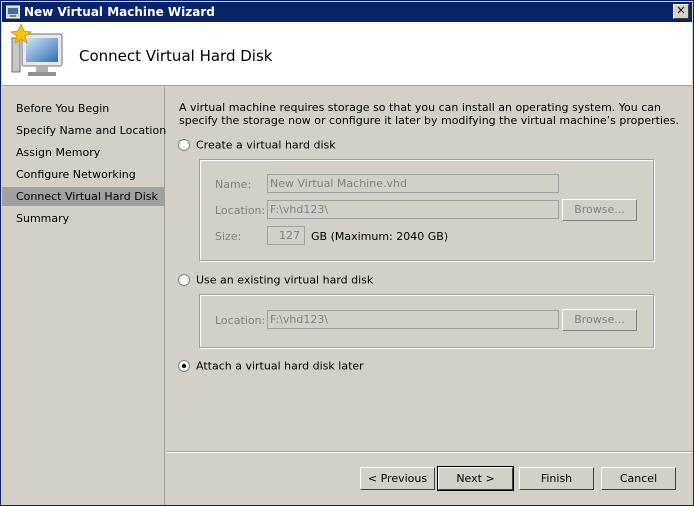  I want to click on sidebar-item-connect-vhd: Connect Virtual Hard Disk, so click(83, 196).